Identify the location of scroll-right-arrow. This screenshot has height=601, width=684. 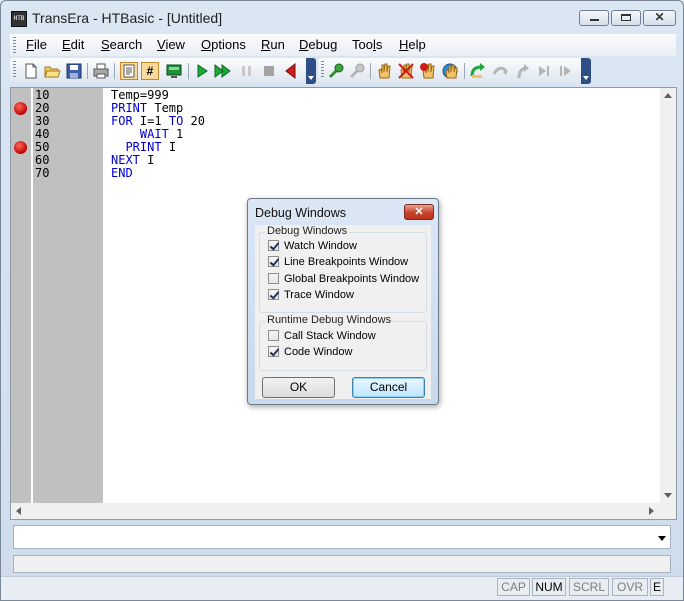
(651, 511).